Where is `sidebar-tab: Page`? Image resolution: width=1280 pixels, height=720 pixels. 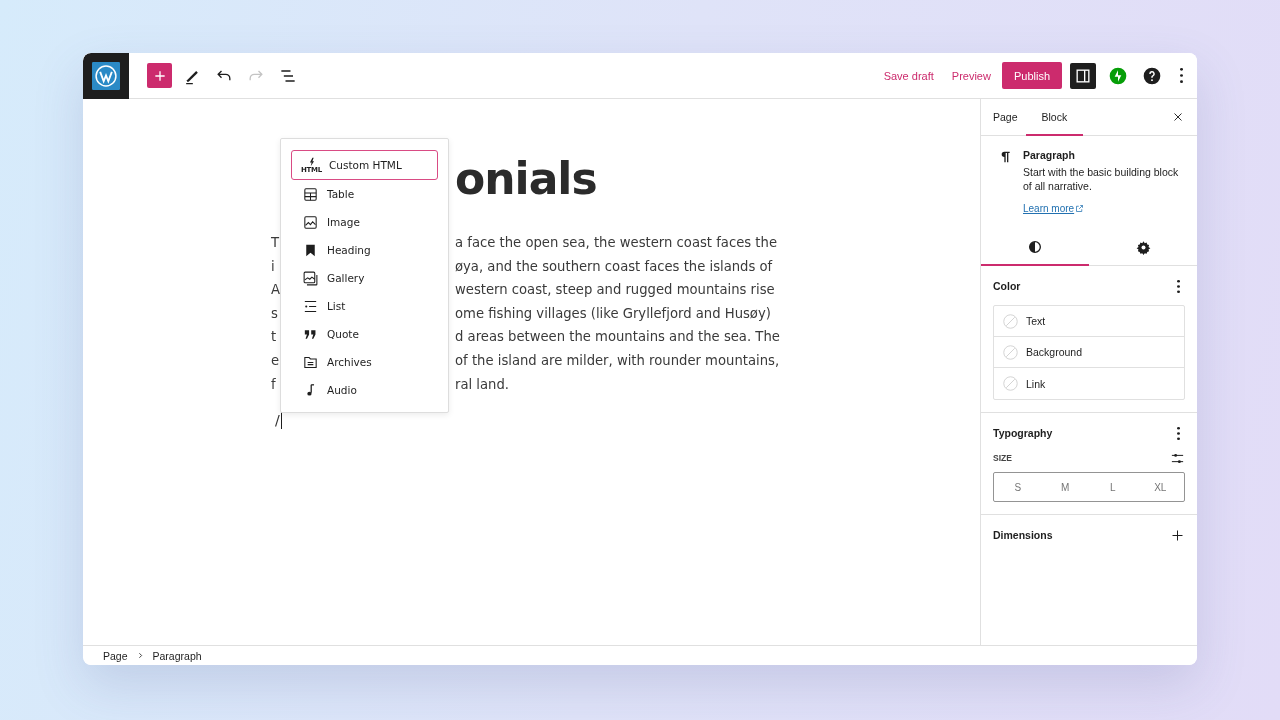
sidebar-tab: Page is located at coordinates (1005, 117).